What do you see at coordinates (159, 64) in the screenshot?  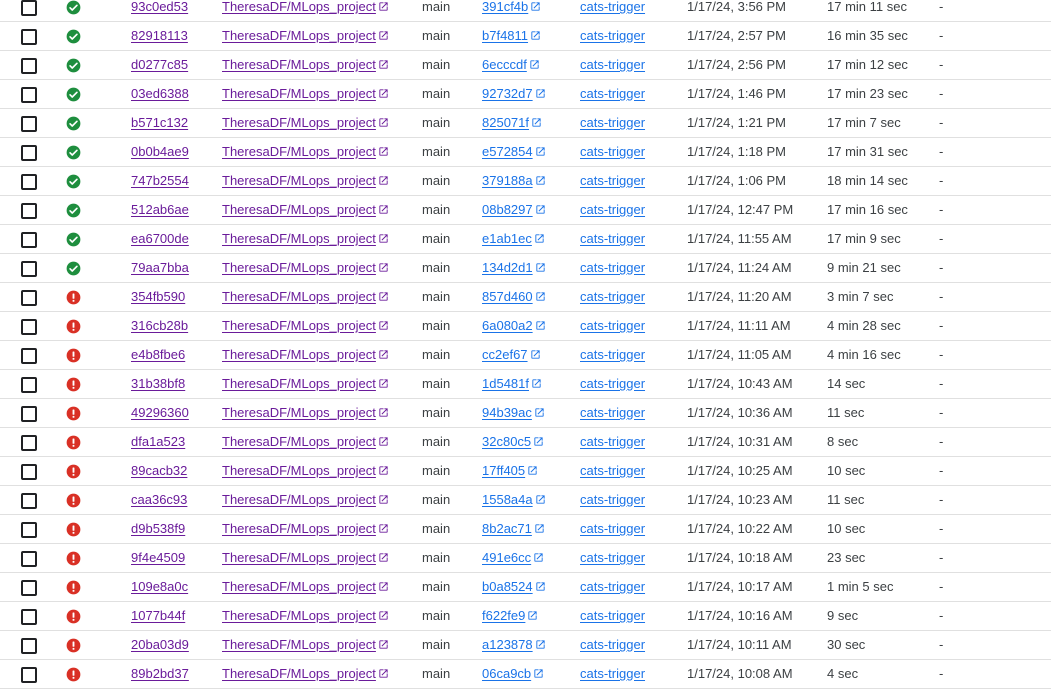 I see `build-id-link: d0277c85` at bounding box center [159, 64].